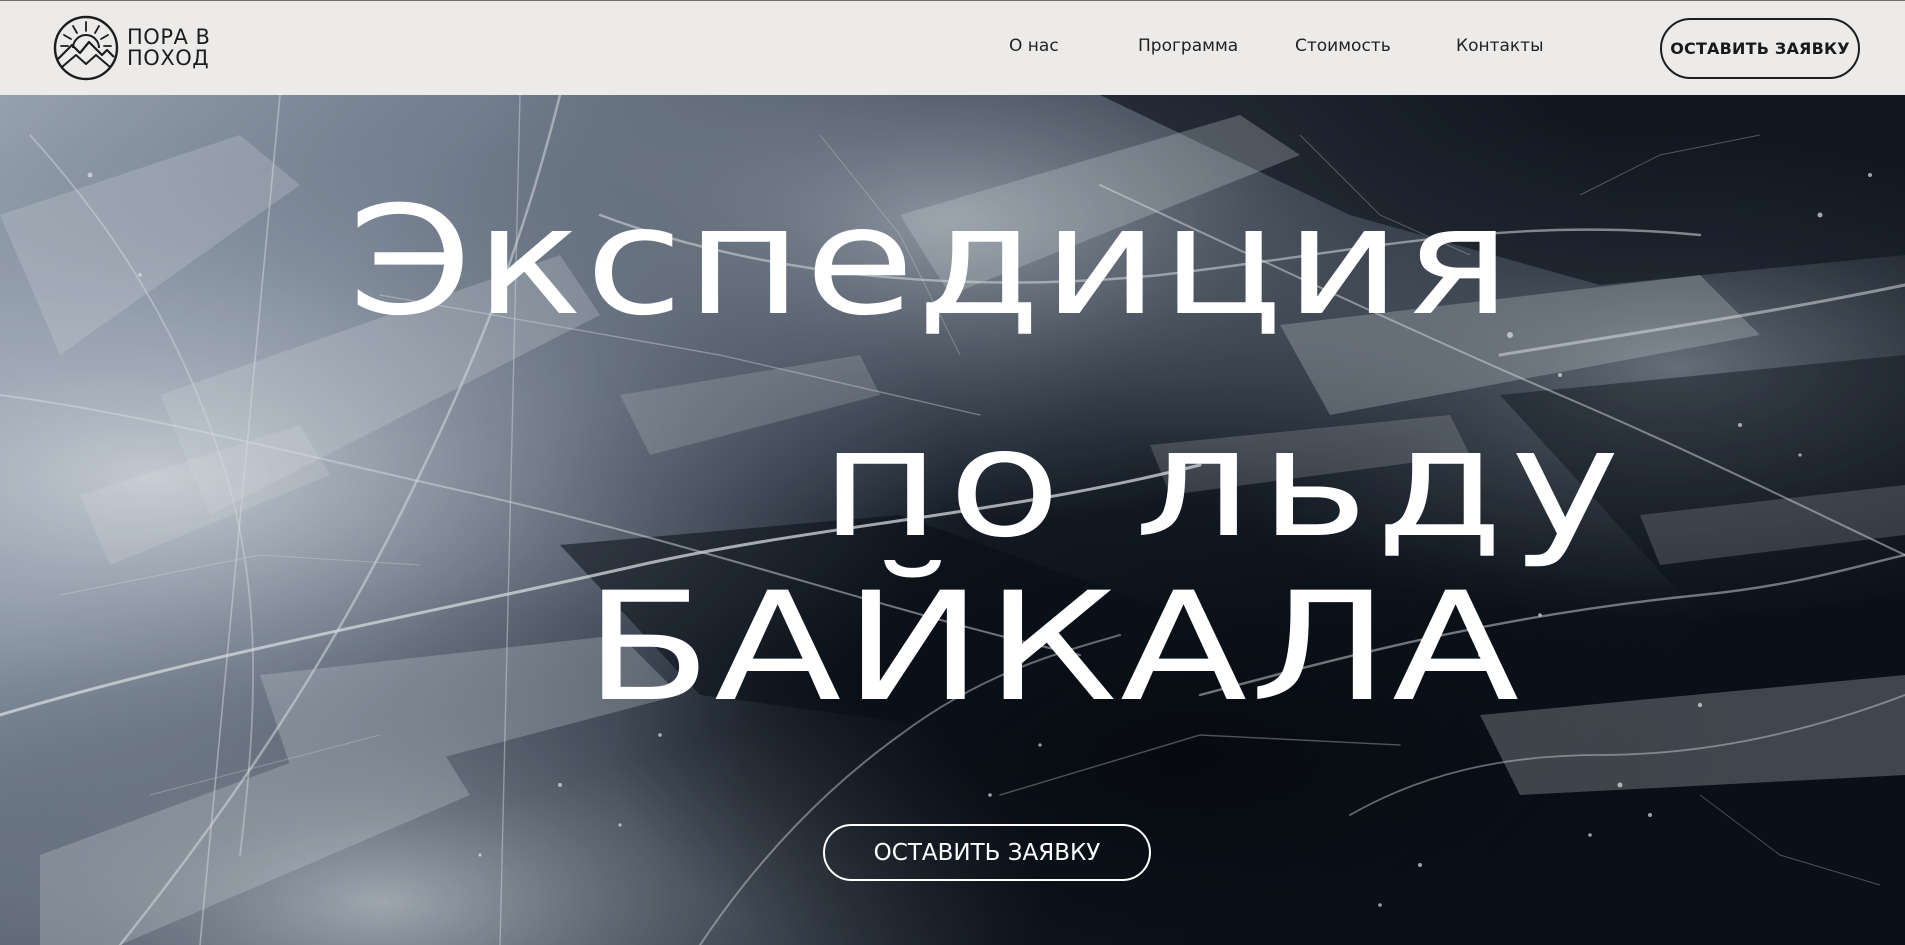 The image size is (1905, 945). I want to click on nav-item-price: Стоимость, so click(1343, 46).